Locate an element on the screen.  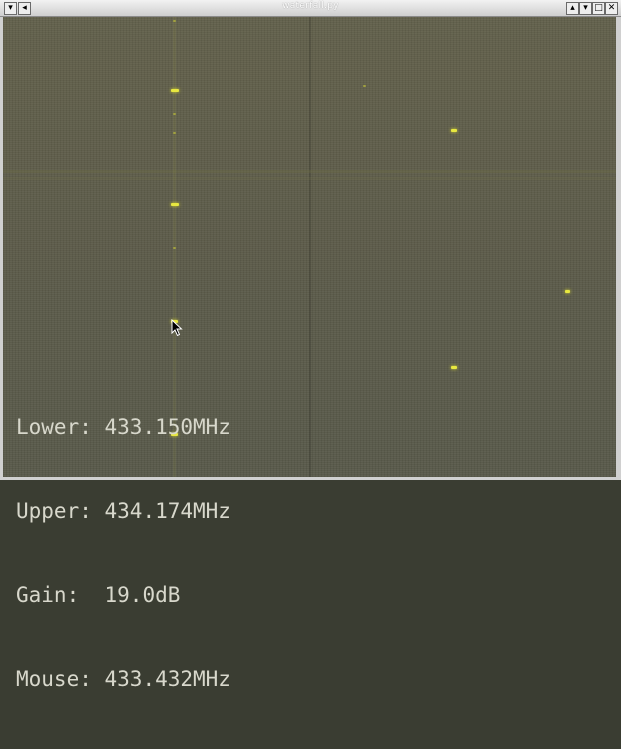
center-frequency-line is located at coordinates (310, 247).